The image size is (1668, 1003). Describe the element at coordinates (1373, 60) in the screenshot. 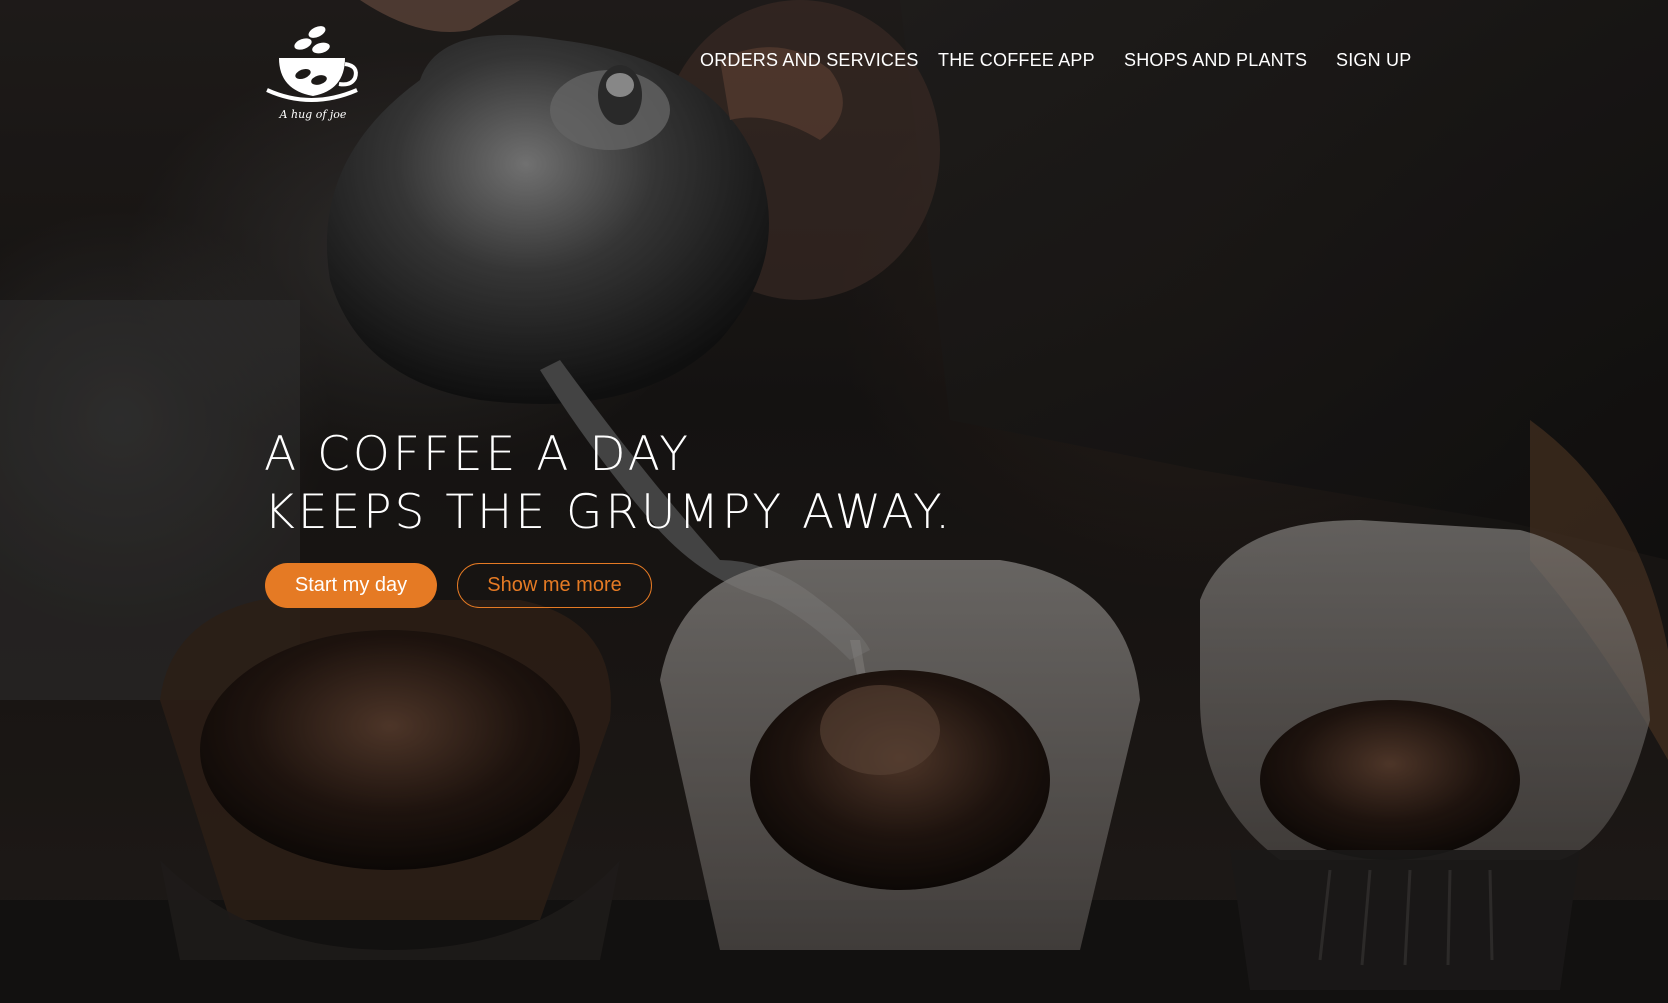

I see `nav-sign-up: SIGN UP` at that location.